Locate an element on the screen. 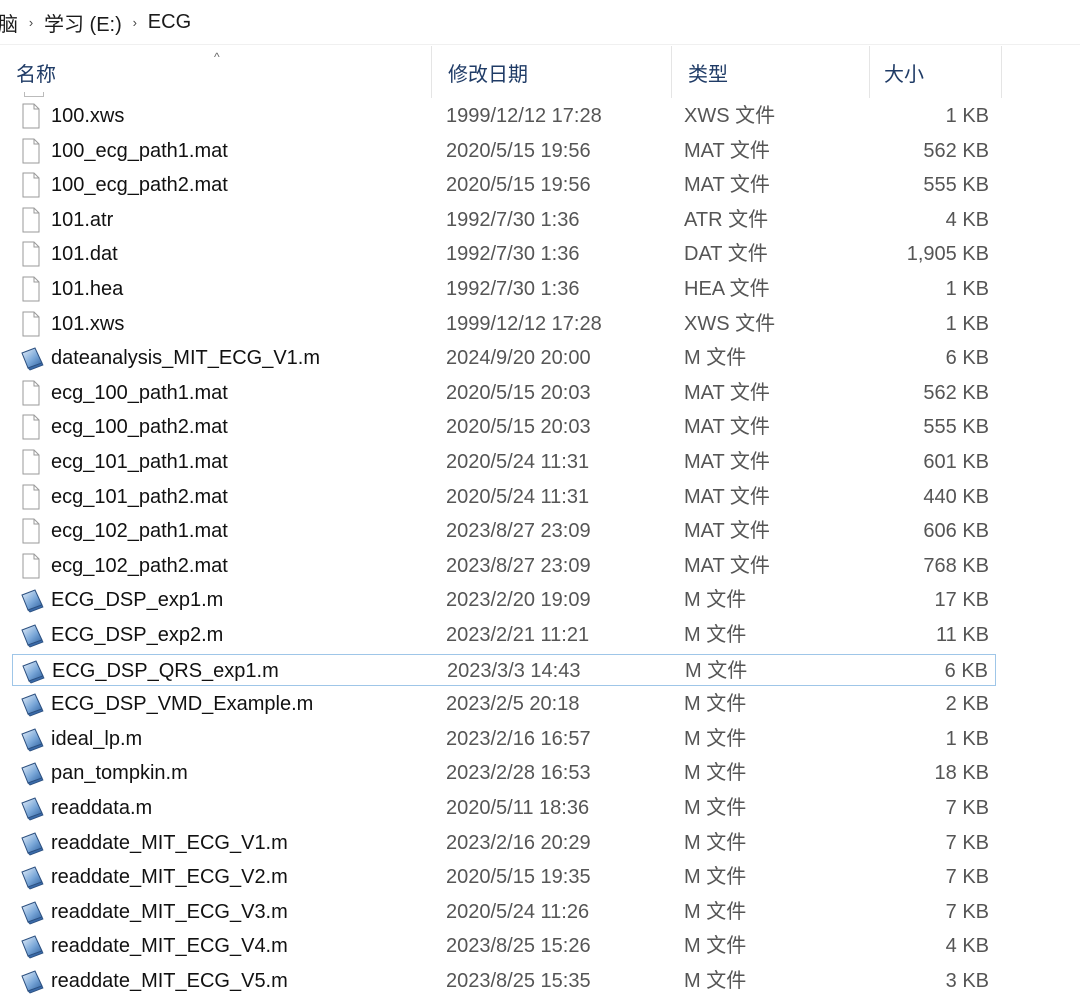 This screenshot has height=1001, width=1080. sort-ascending-icon: ^ is located at coordinates (217, 57).